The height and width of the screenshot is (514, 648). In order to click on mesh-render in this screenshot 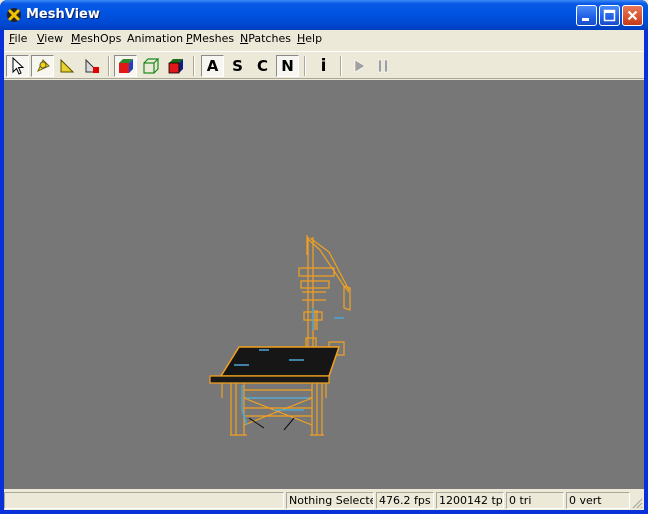, I will do `click(280, 335)`.